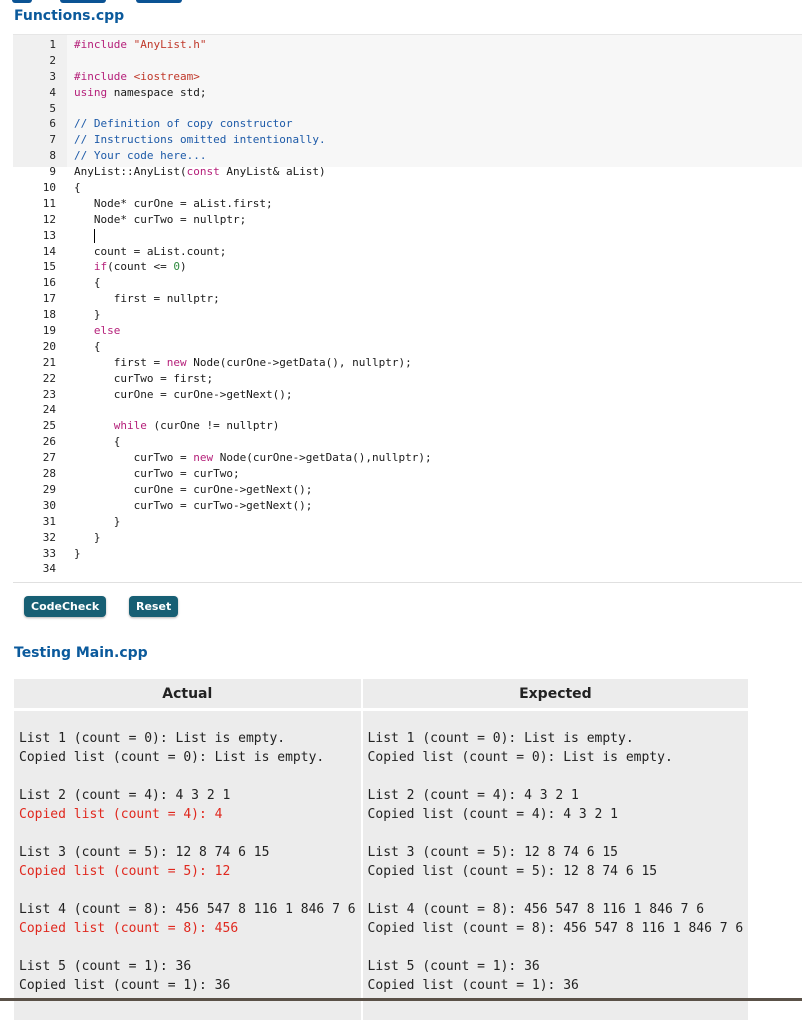 The image size is (802, 1020). I want to click on code-line: 10 {, so click(407, 188).